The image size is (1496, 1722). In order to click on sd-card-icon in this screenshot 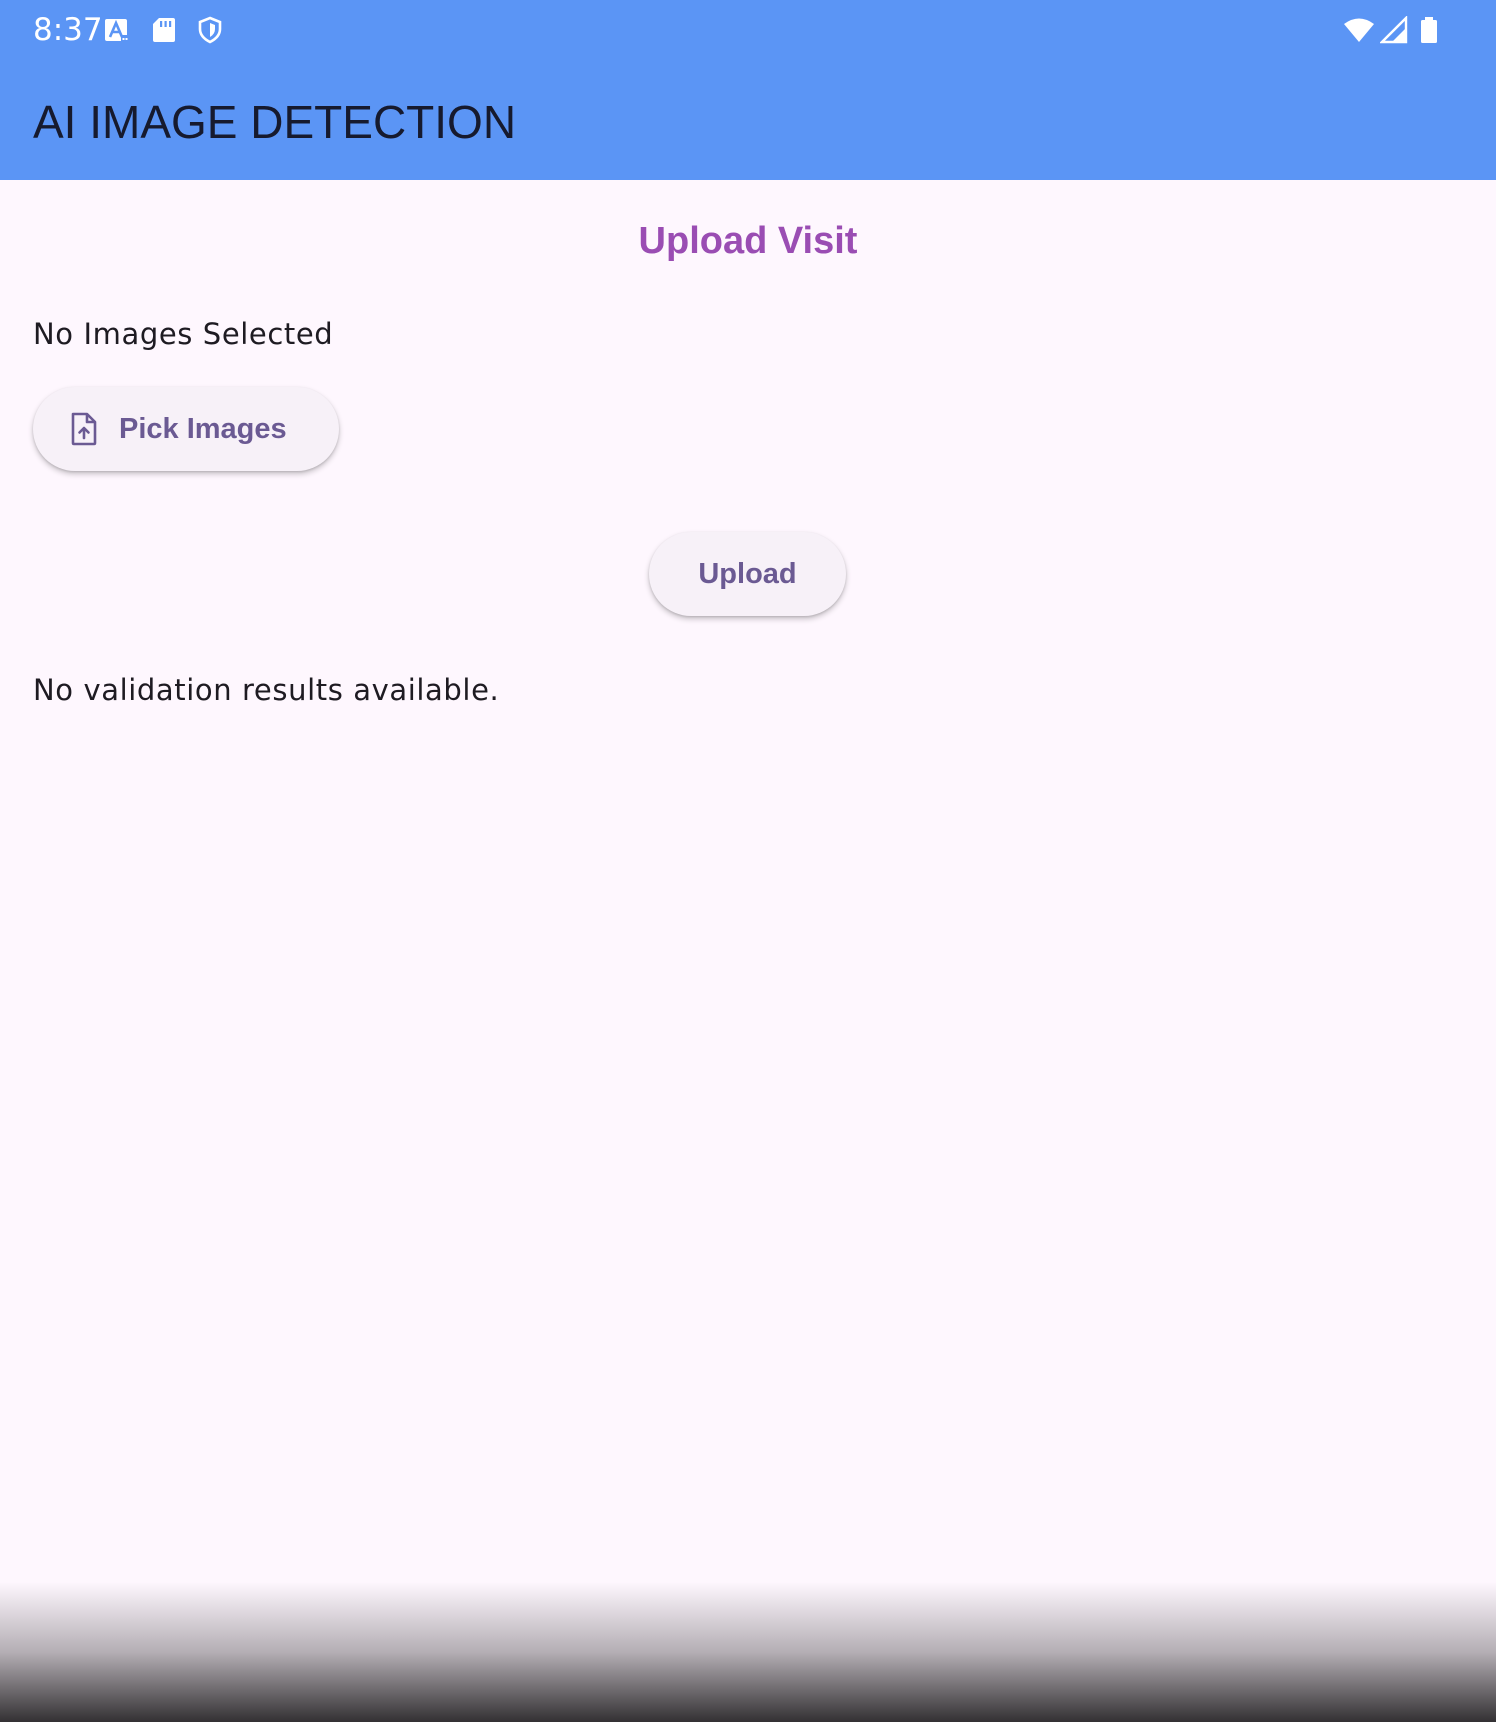, I will do `click(164, 30)`.